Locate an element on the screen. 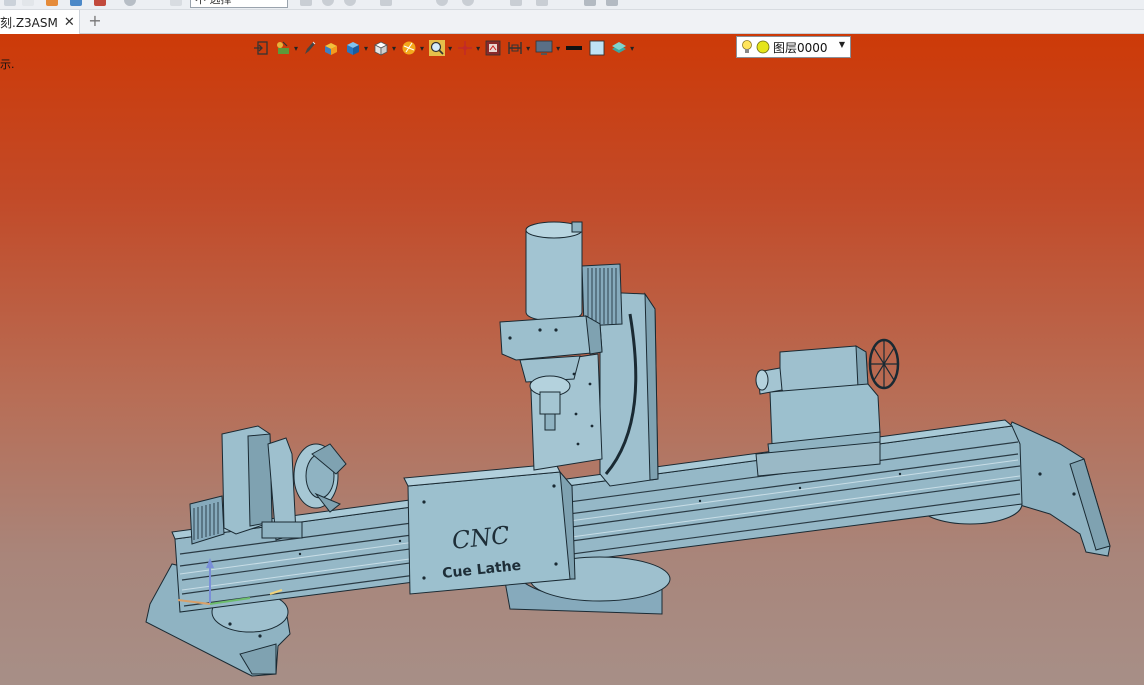  document-tab-bar: 刻.Z3ASM ✕ + is located at coordinates (572, 22).